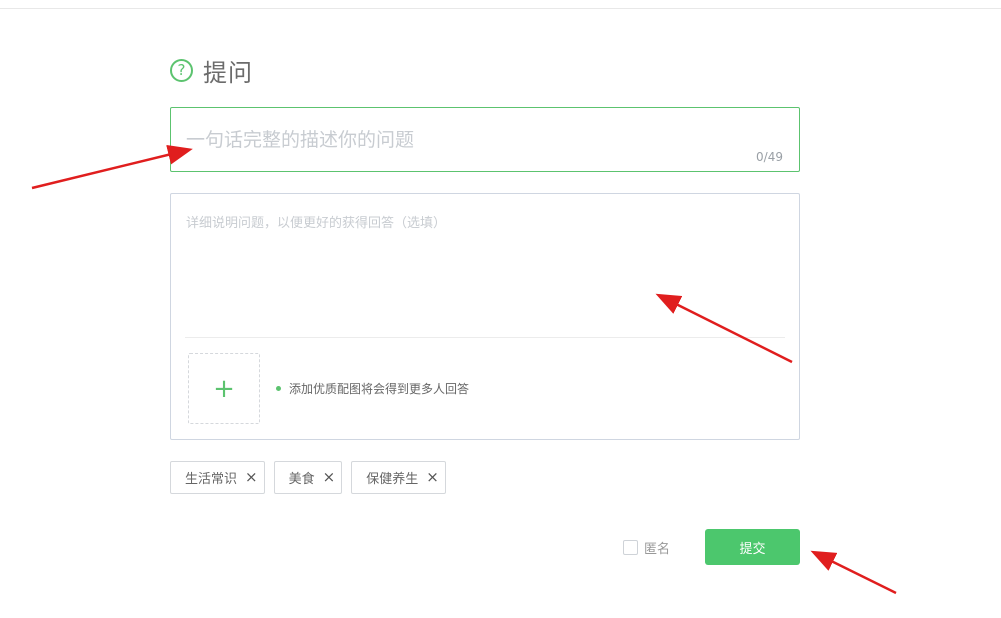 Image resolution: width=1001 pixels, height=618 pixels. What do you see at coordinates (392, 479) in the screenshot?
I see `tag-label: 保健养生` at bounding box center [392, 479].